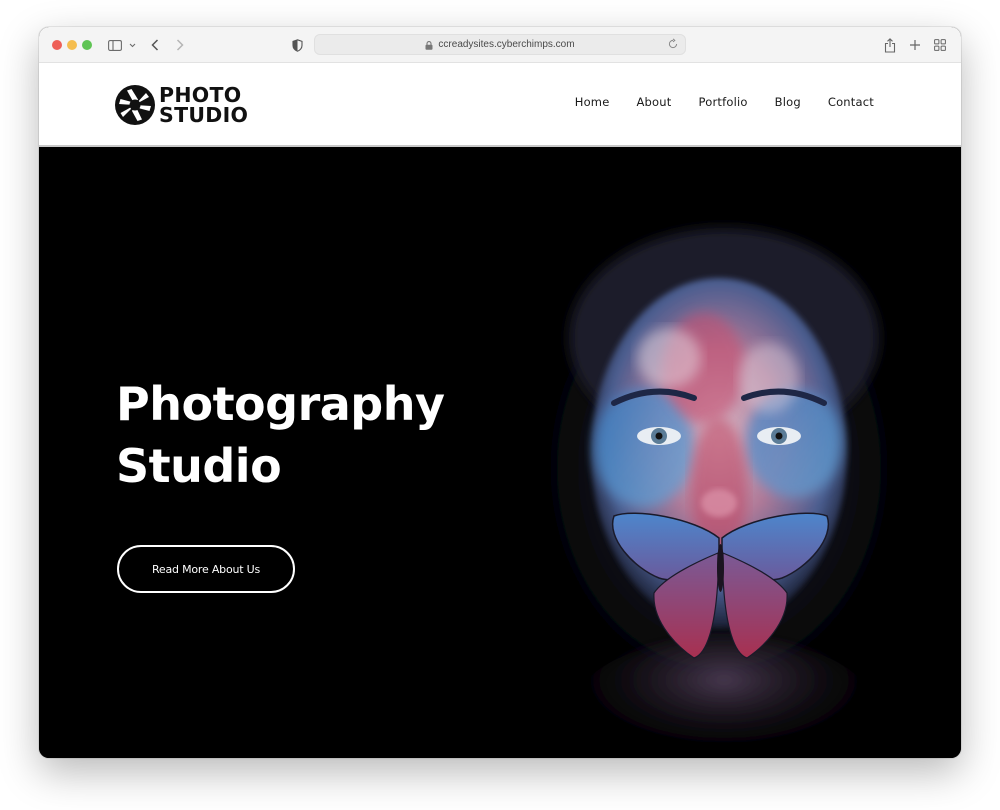  I want to click on logo-text: PHOTO STUDIO, so click(204, 105).